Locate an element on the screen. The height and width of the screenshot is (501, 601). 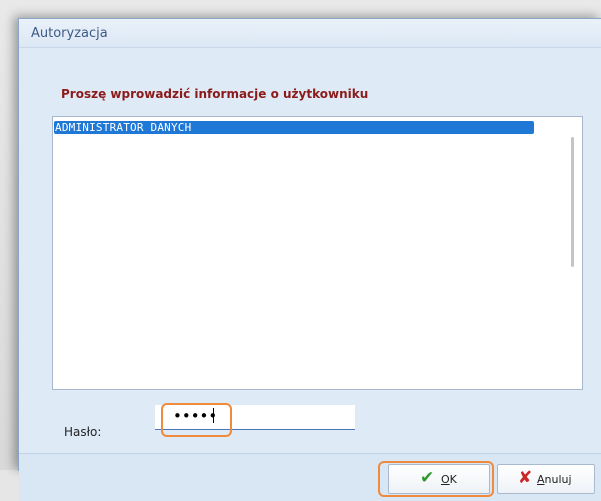
cancel-button-label: Anuluj is located at coordinates (554, 479).